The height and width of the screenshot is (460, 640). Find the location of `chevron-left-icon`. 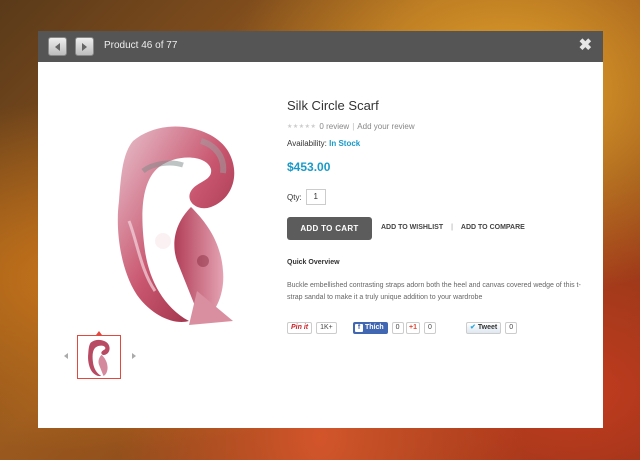

chevron-left-icon is located at coordinates (57, 46).